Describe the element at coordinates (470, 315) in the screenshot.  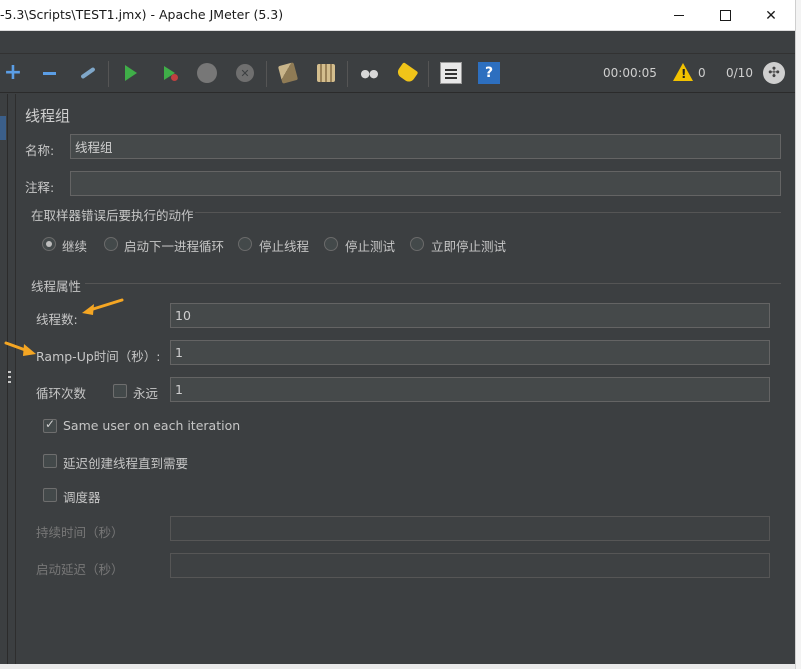
I see `threads-field` at that location.